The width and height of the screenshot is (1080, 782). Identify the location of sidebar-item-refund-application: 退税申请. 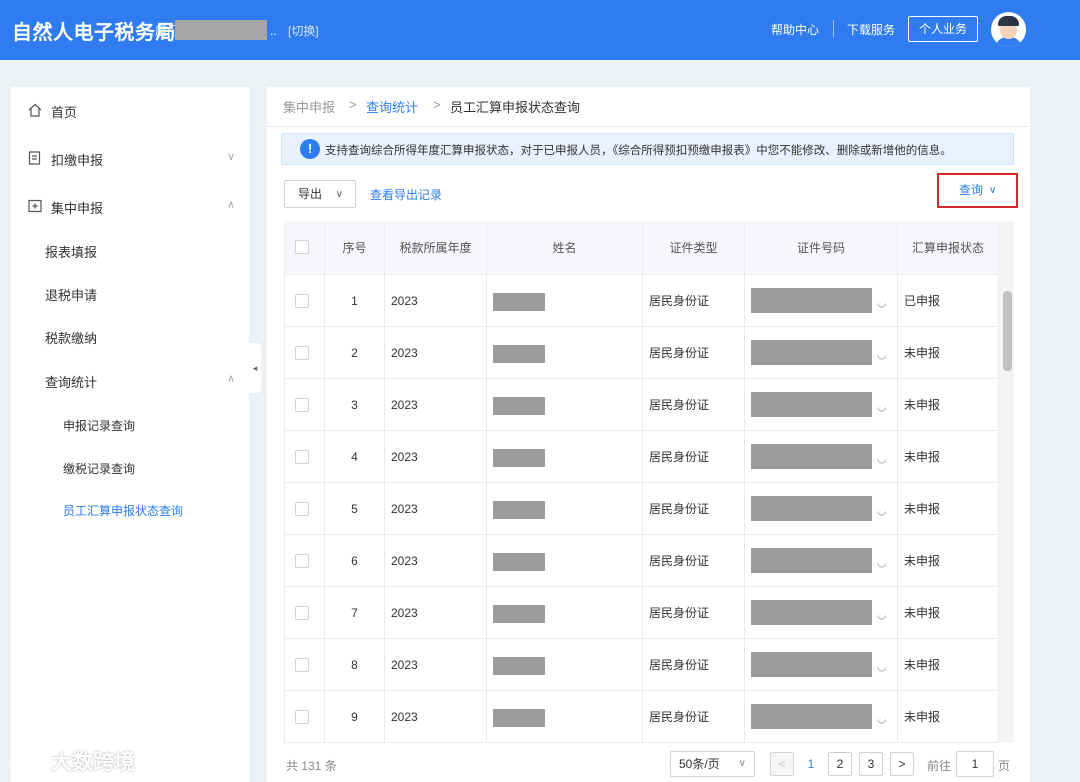
(130, 293).